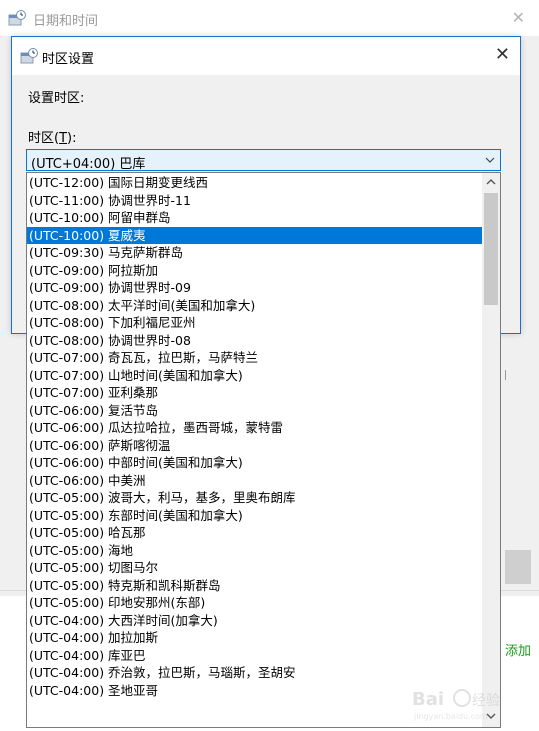 The height and width of the screenshot is (731, 539). What do you see at coordinates (491, 249) in the screenshot?
I see `scrollbar-thumb` at bounding box center [491, 249].